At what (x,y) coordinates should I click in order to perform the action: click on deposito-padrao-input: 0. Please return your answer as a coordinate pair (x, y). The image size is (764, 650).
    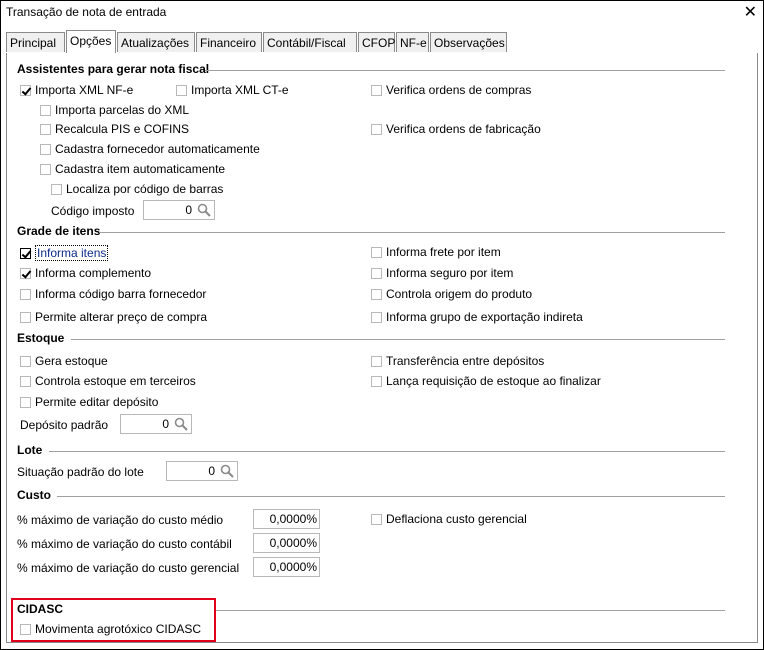
    Looking at the image, I should click on (156, 424).